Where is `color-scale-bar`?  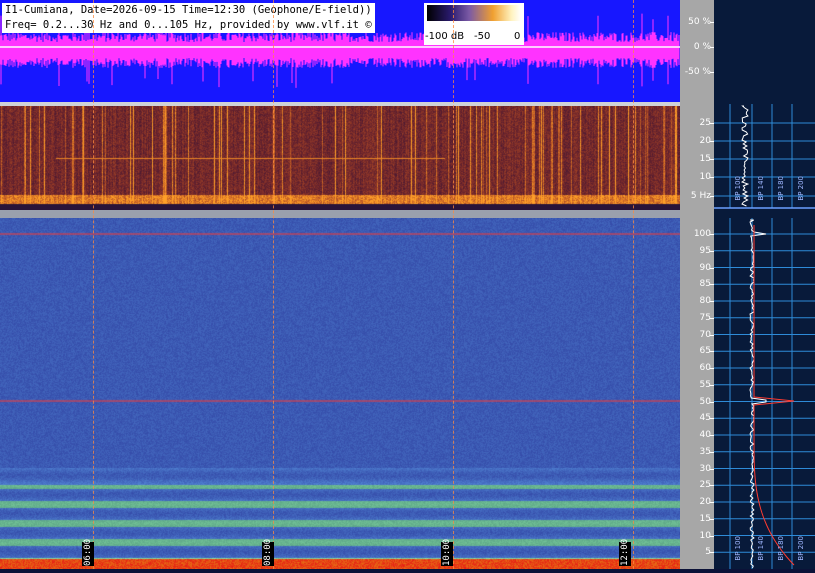
color-scale-bar is located at coordinates (474, 13).